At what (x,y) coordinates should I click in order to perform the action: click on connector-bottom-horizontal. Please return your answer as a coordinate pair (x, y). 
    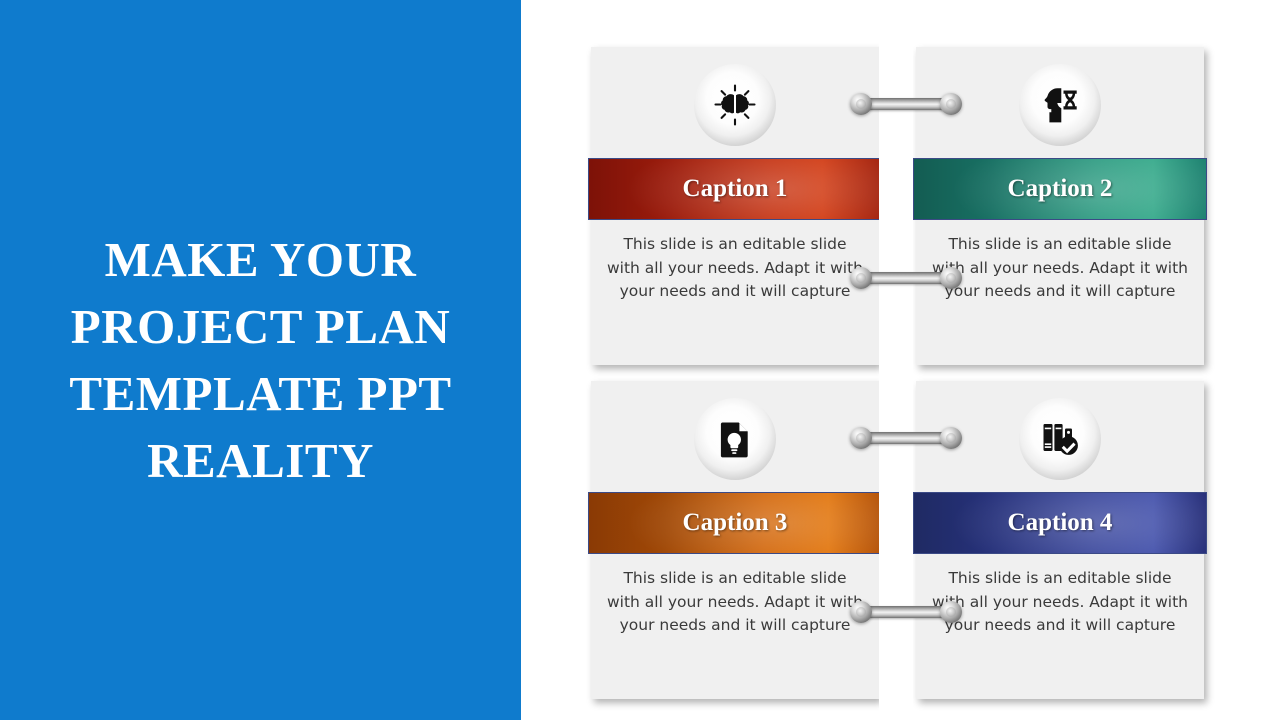
    Looking at the image, I should click on (906, 612).